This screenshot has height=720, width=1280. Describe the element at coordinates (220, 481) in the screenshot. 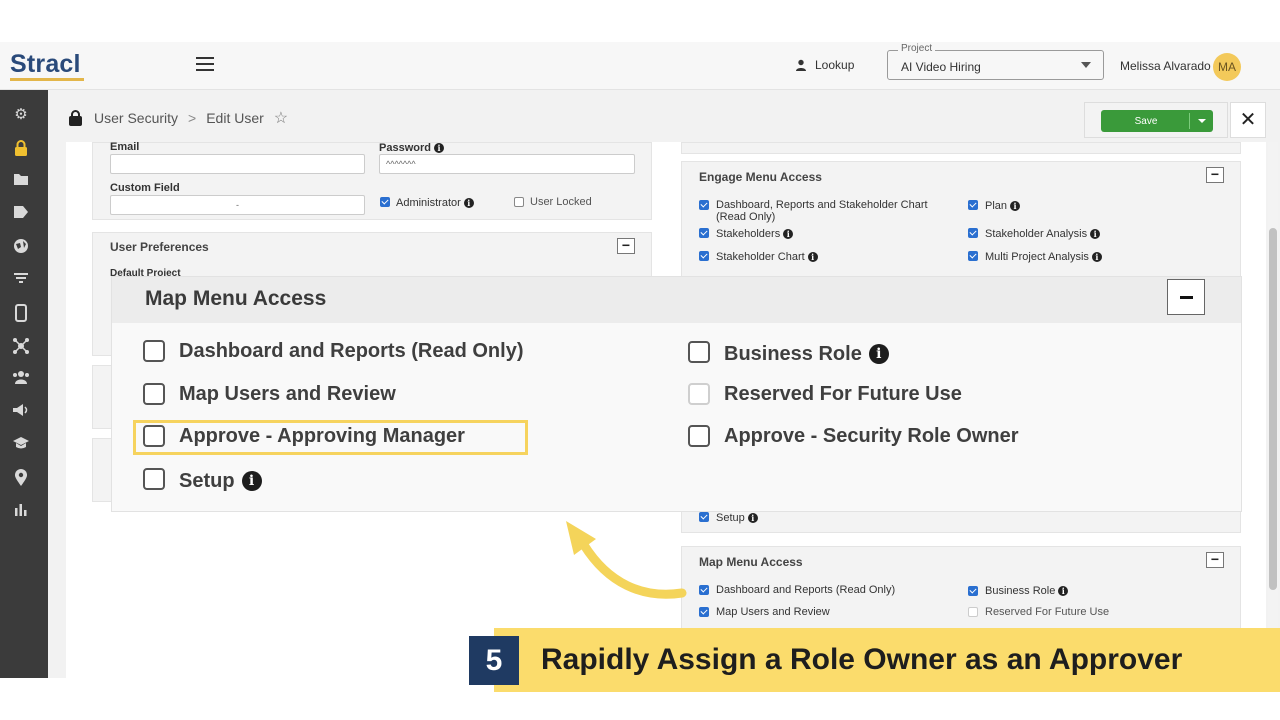

I see `setup-label: Setup i` at that location.